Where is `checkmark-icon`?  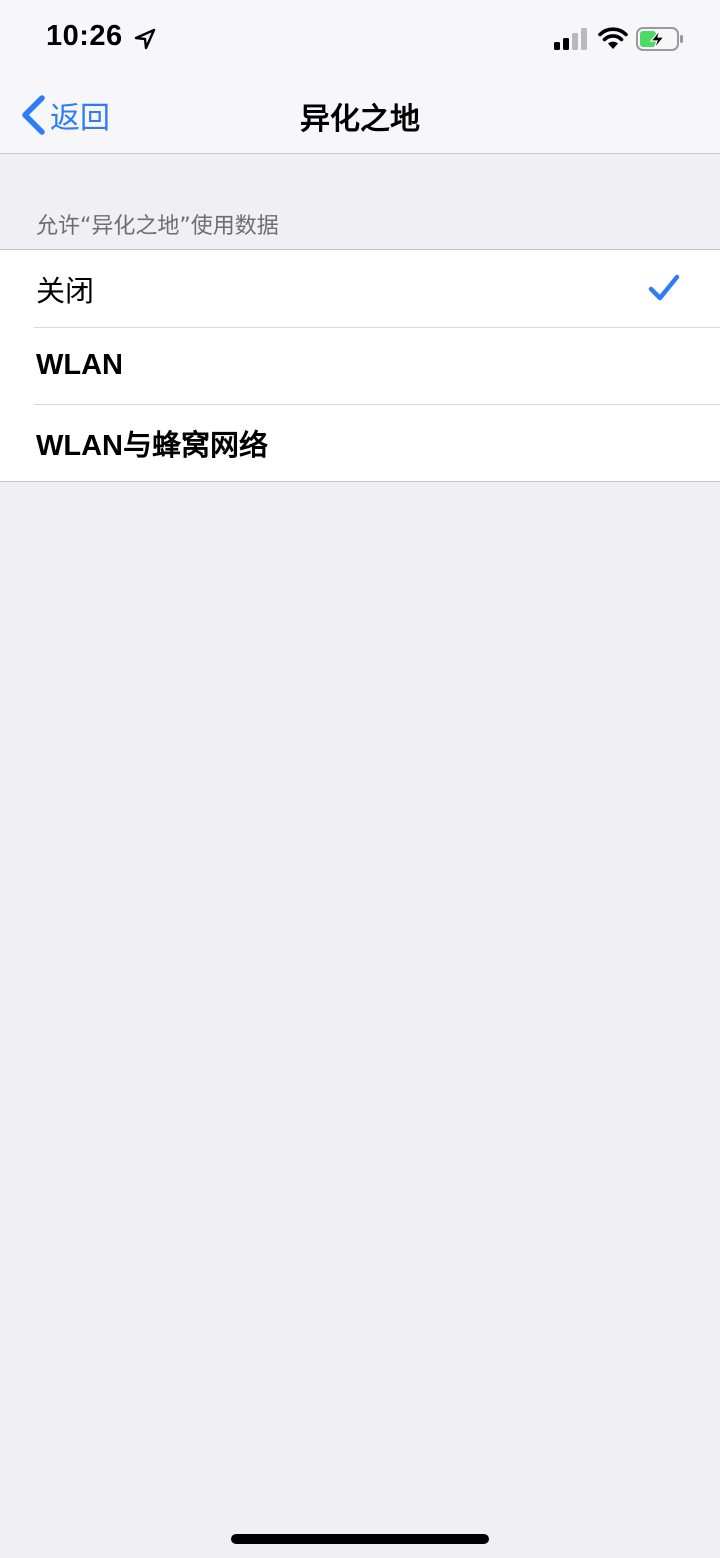 checkmark-icon is located at coordinates (664, 287).